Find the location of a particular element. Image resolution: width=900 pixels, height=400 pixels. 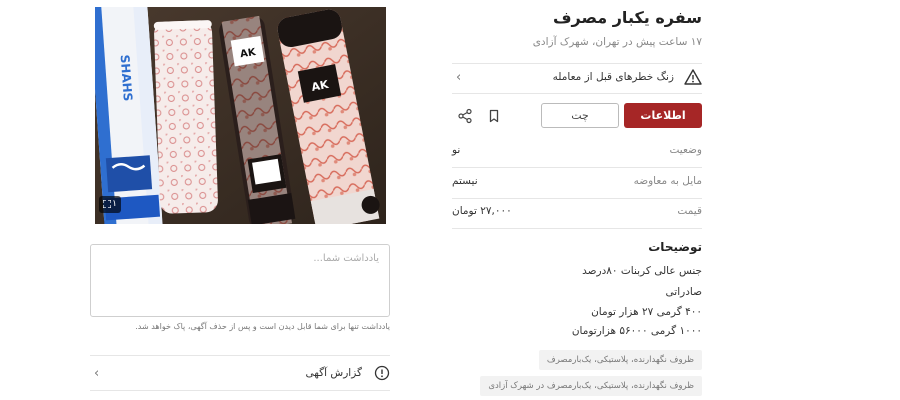

description-line: ۴۰۰ گرمی ۲۷ هزار تومان is located at coordinates (646, 312).